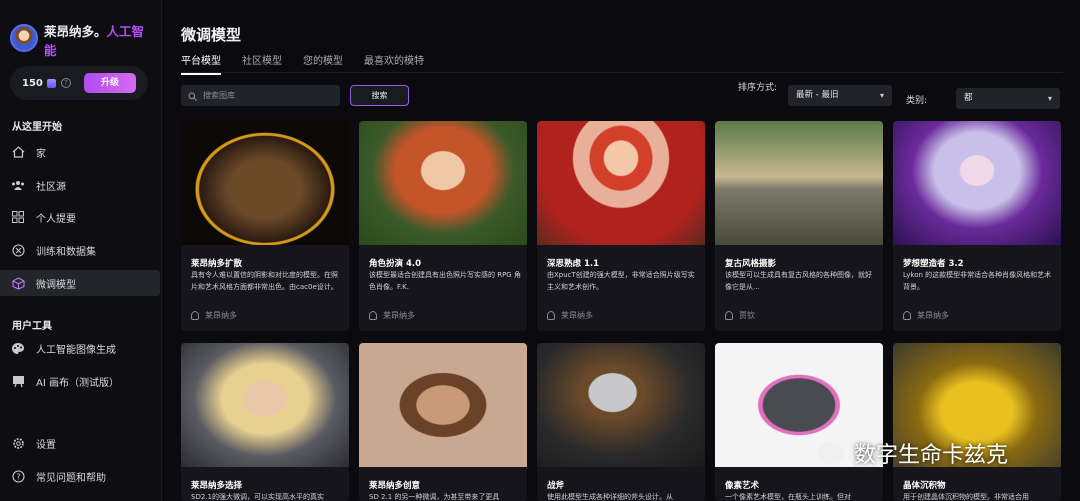 This screenshot has height=501, width=1080. Describe the element at coordinates (217, 264) in the screenshot. I see `model-title: 莱昂纳多扩散` at that location.